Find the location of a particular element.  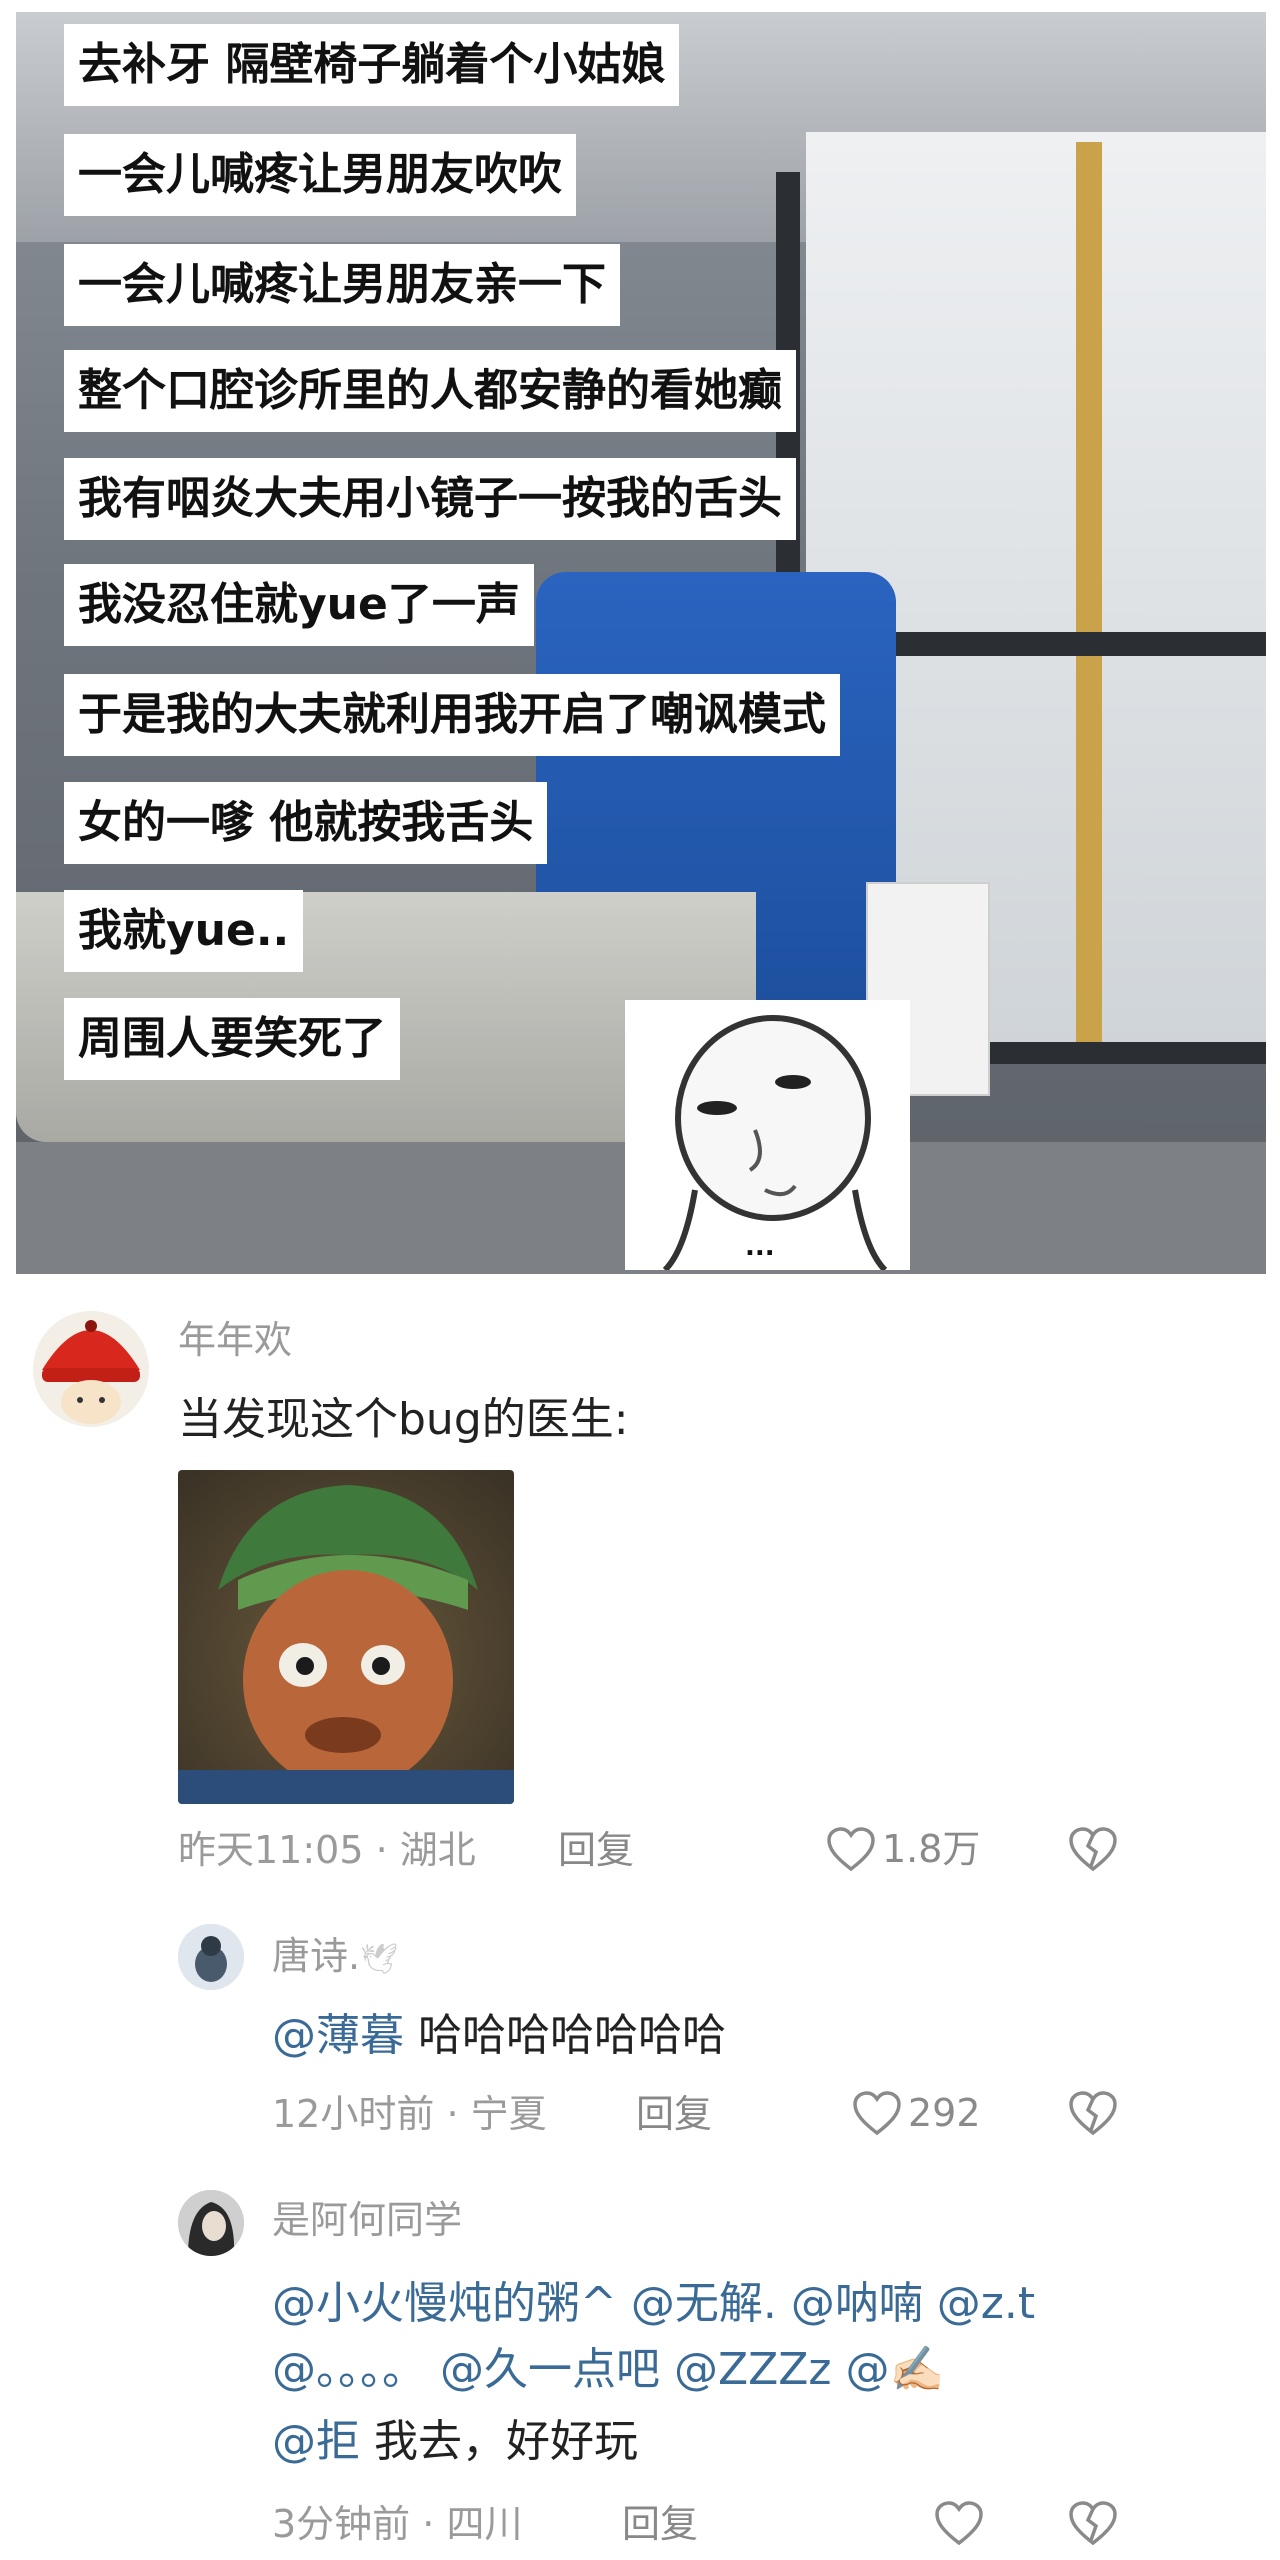

caption-line: 我有咽炎大夫用小镜子一按我的舌头 is located at coordinates (430, 499).